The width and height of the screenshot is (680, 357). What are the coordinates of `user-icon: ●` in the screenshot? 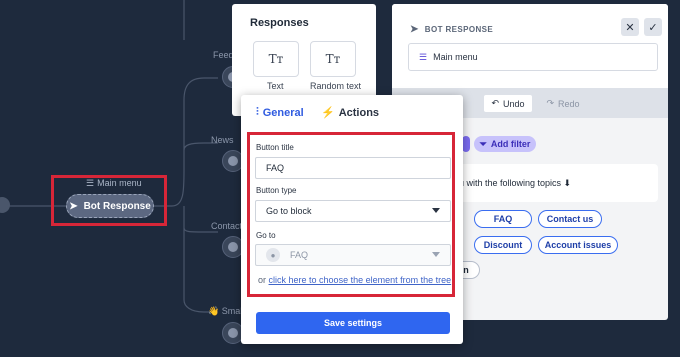 It's located at (273, 255).